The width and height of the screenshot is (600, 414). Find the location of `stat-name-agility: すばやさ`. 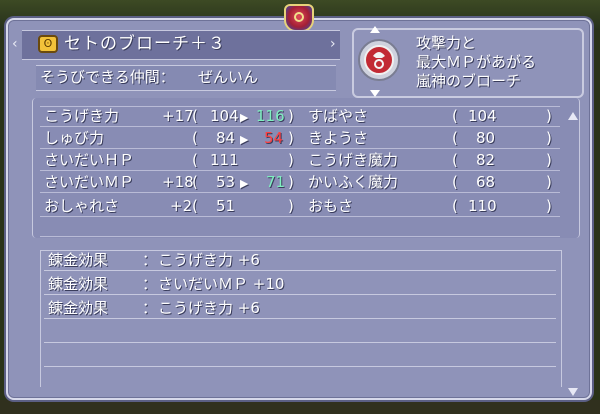

stat-name-agility: すばやさ is located at coordinates (338, 116).